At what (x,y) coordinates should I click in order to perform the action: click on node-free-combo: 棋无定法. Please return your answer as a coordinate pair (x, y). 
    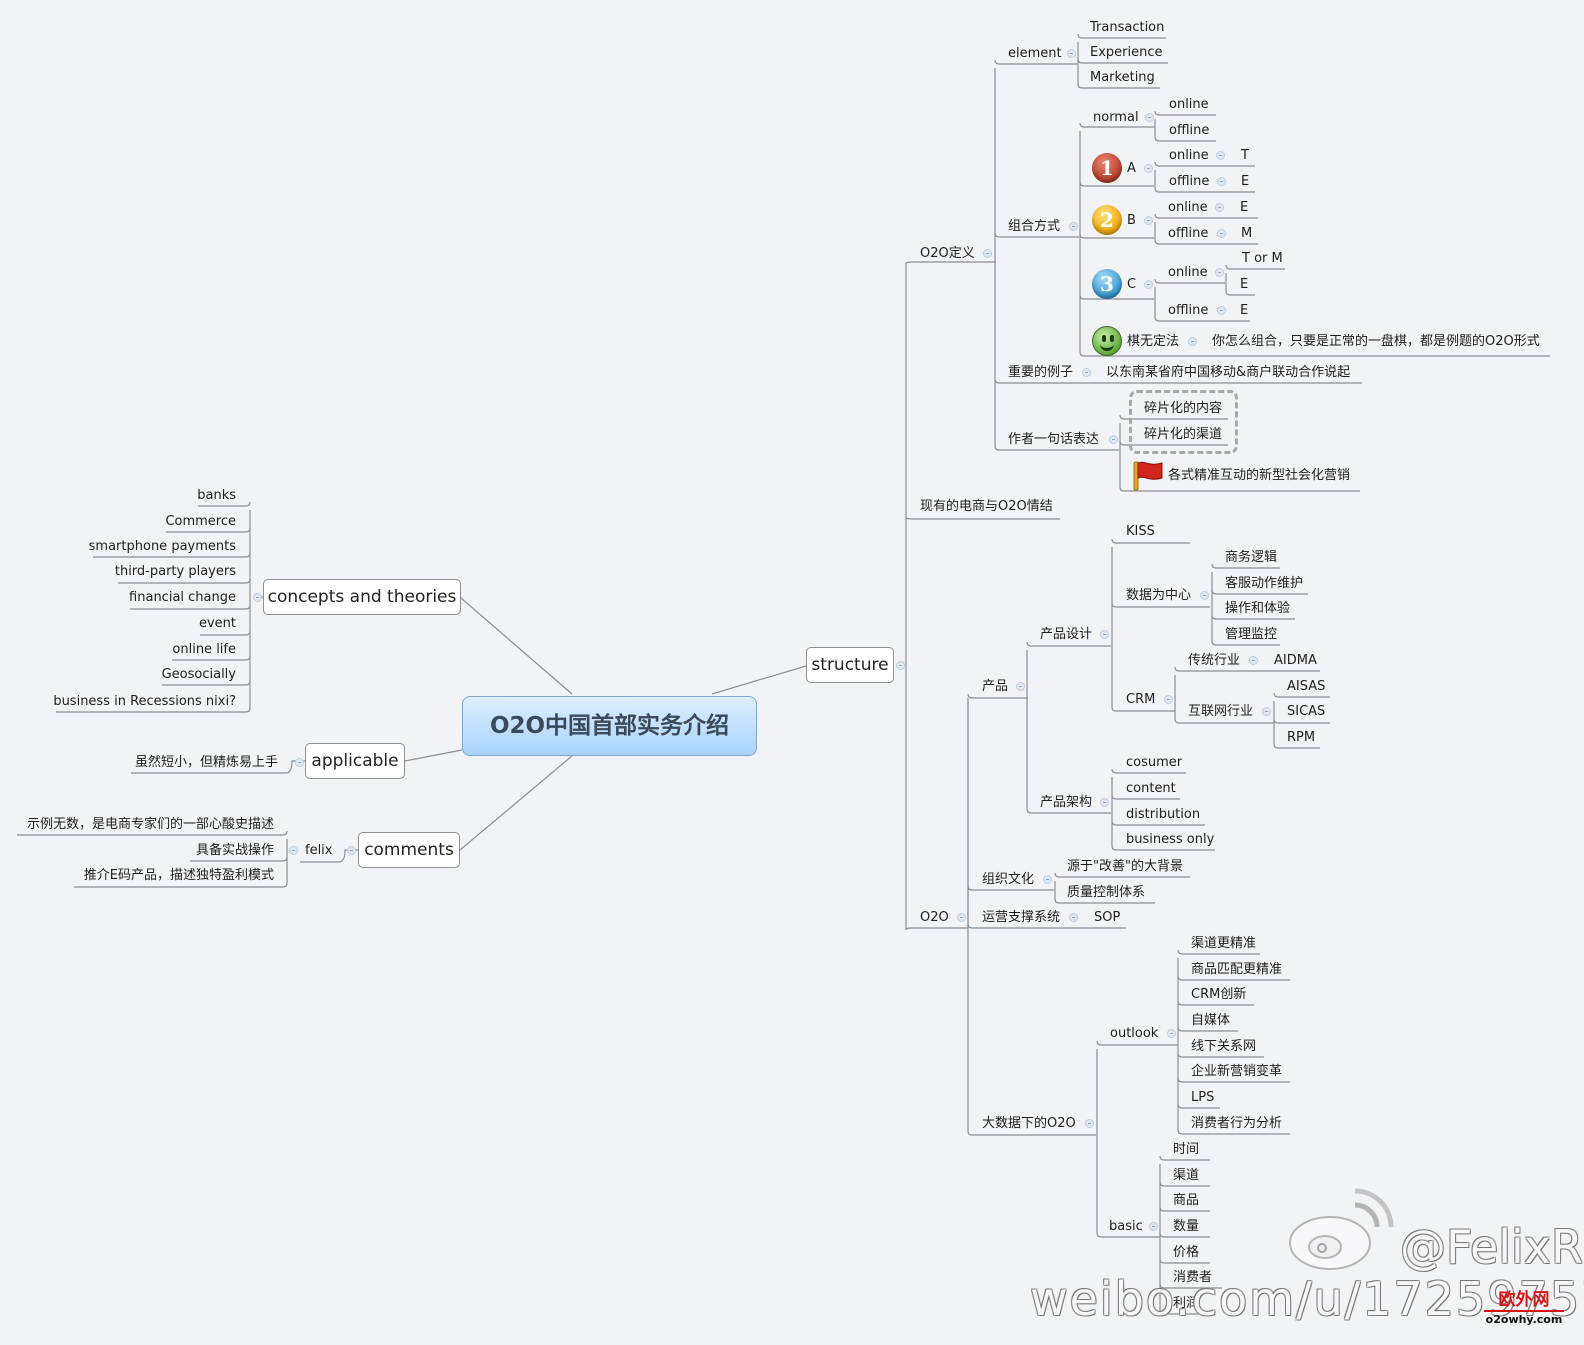
    Looking at the image, I should click on (1153, 342).